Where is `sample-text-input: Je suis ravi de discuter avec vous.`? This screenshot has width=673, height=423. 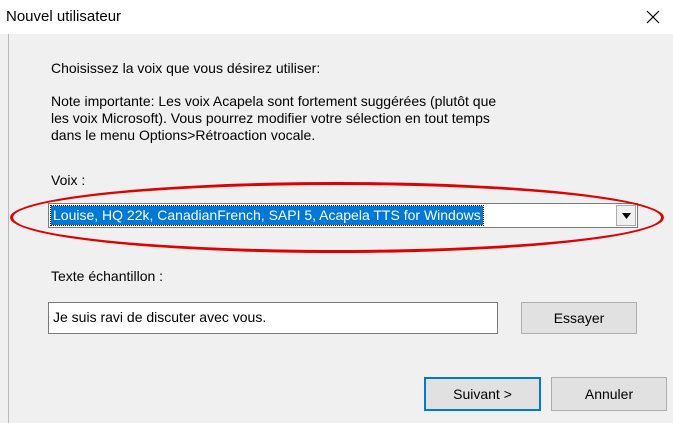 sample-text-input: Je suis ravi de discuter avec vous. is located at coordinates (273, 318).